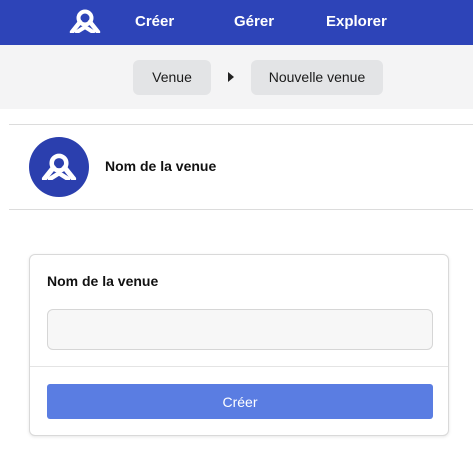  Describe the element at coordinates (161, 166) in the screenshot. I see `venue-name-heading: Nom de la venue` at that location.